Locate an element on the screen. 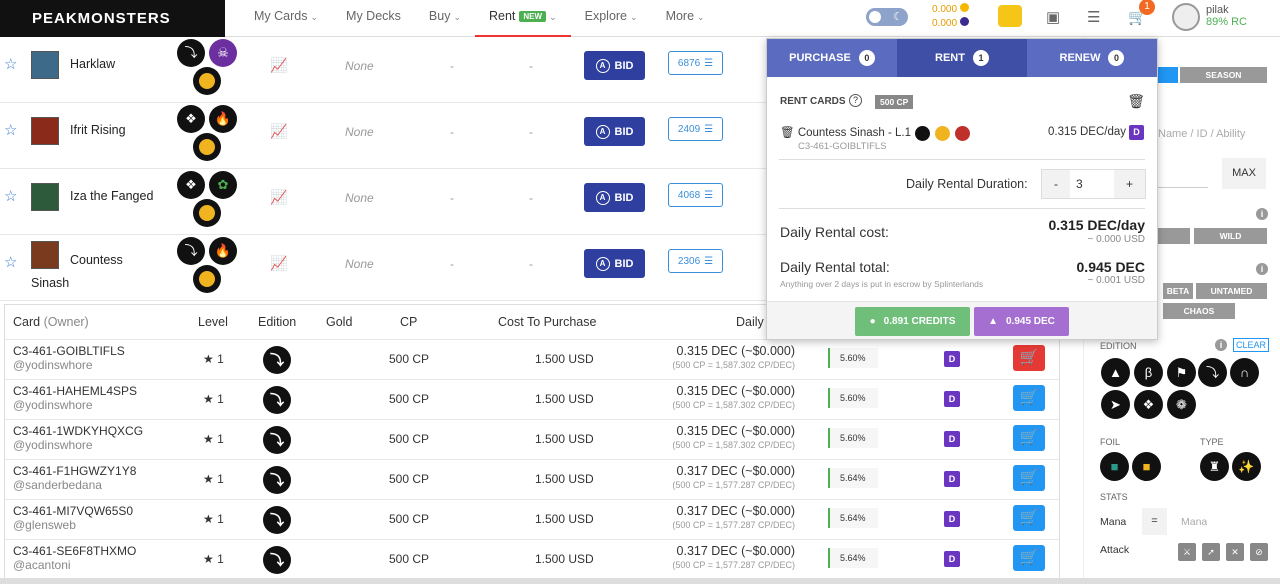 This screenshot has height=584, width=1280. inbox-icon: ▣ is located at coordinates (1053, 17).